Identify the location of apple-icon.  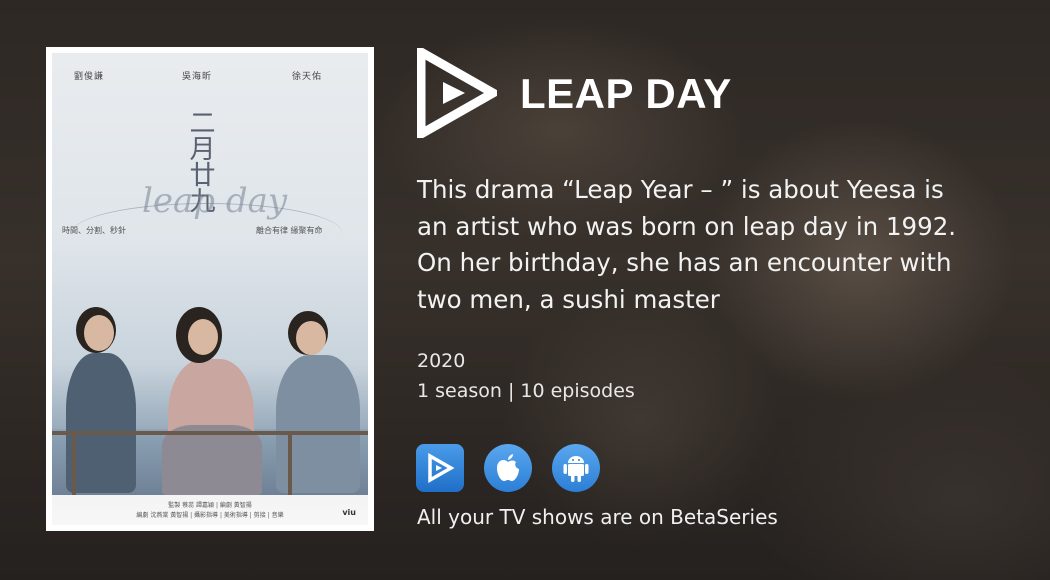
(508, 467).